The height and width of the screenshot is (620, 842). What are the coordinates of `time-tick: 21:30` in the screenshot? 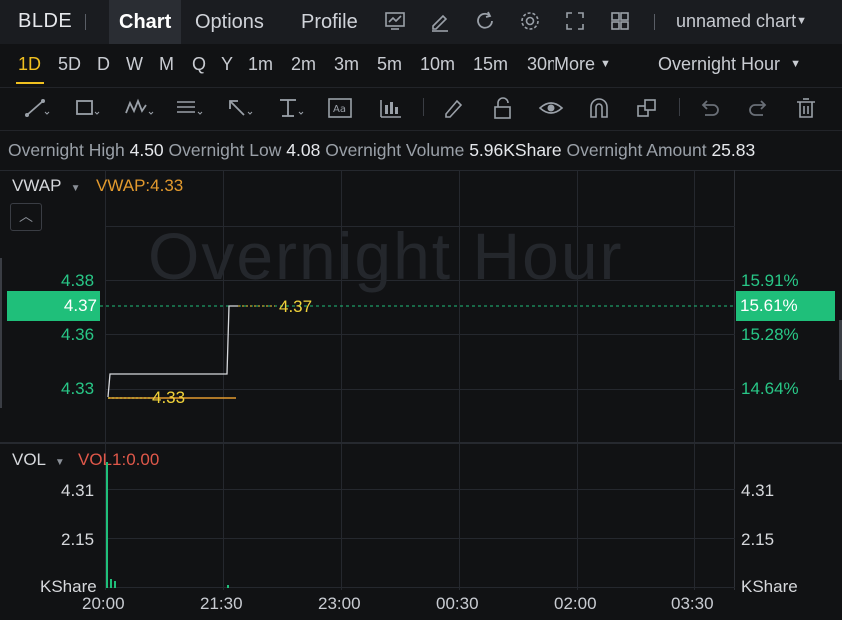 It's located at (221, 603).